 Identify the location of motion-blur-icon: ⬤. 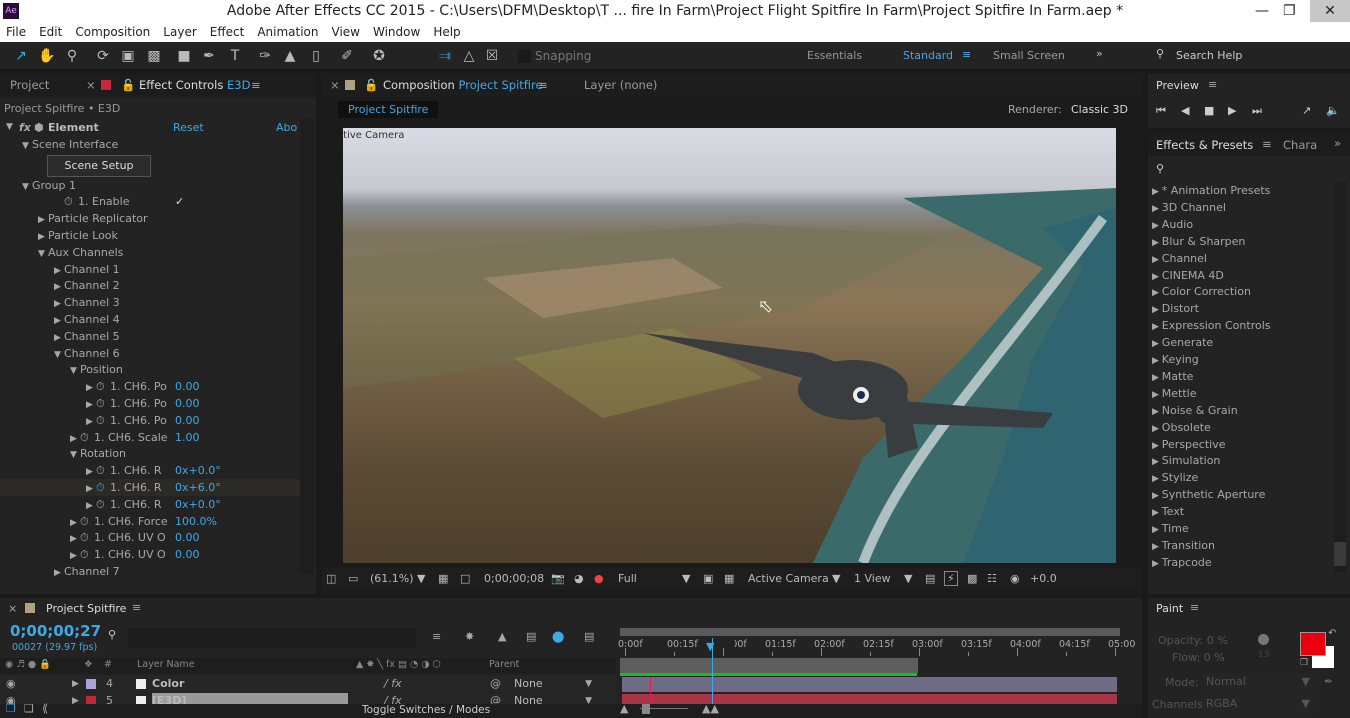
(558, 636).